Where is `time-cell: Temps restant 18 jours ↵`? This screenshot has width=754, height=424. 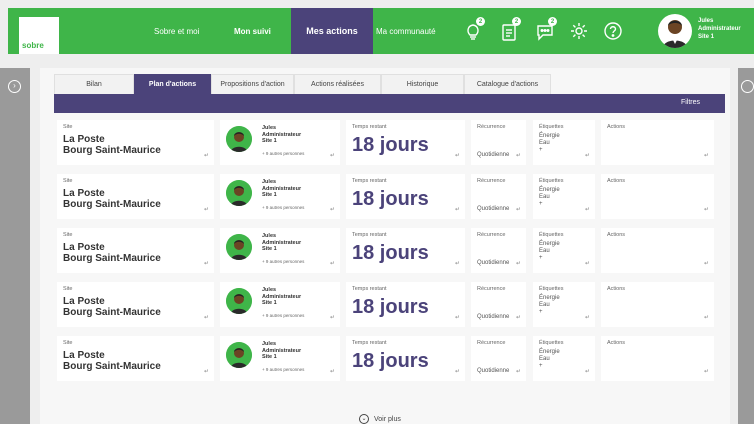
time-cell: Temps restant 18 jours ↵ is located at coordinates (405, 196).